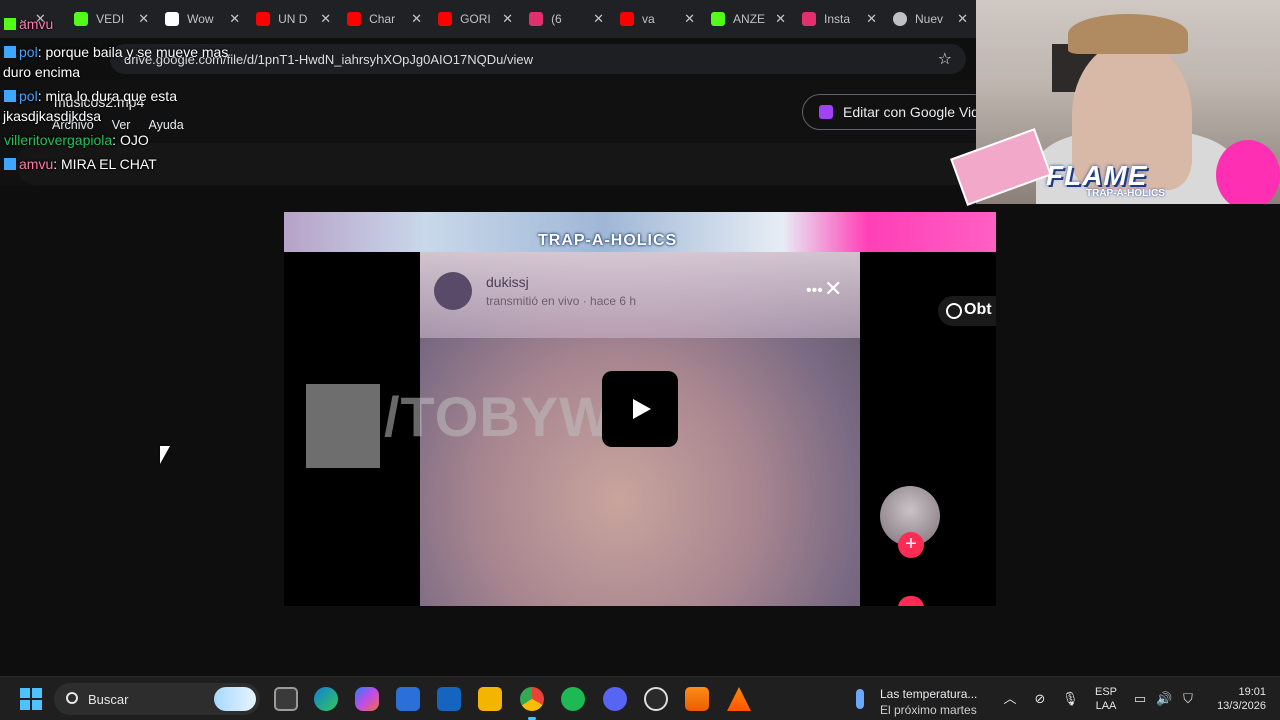 Image resolution: width=1280 pixels, height=720 pixels. What do you see at coordinates (41, 72) in the screenshot?
I see `chat-message: duro encima` at bounding box center [41, 72].